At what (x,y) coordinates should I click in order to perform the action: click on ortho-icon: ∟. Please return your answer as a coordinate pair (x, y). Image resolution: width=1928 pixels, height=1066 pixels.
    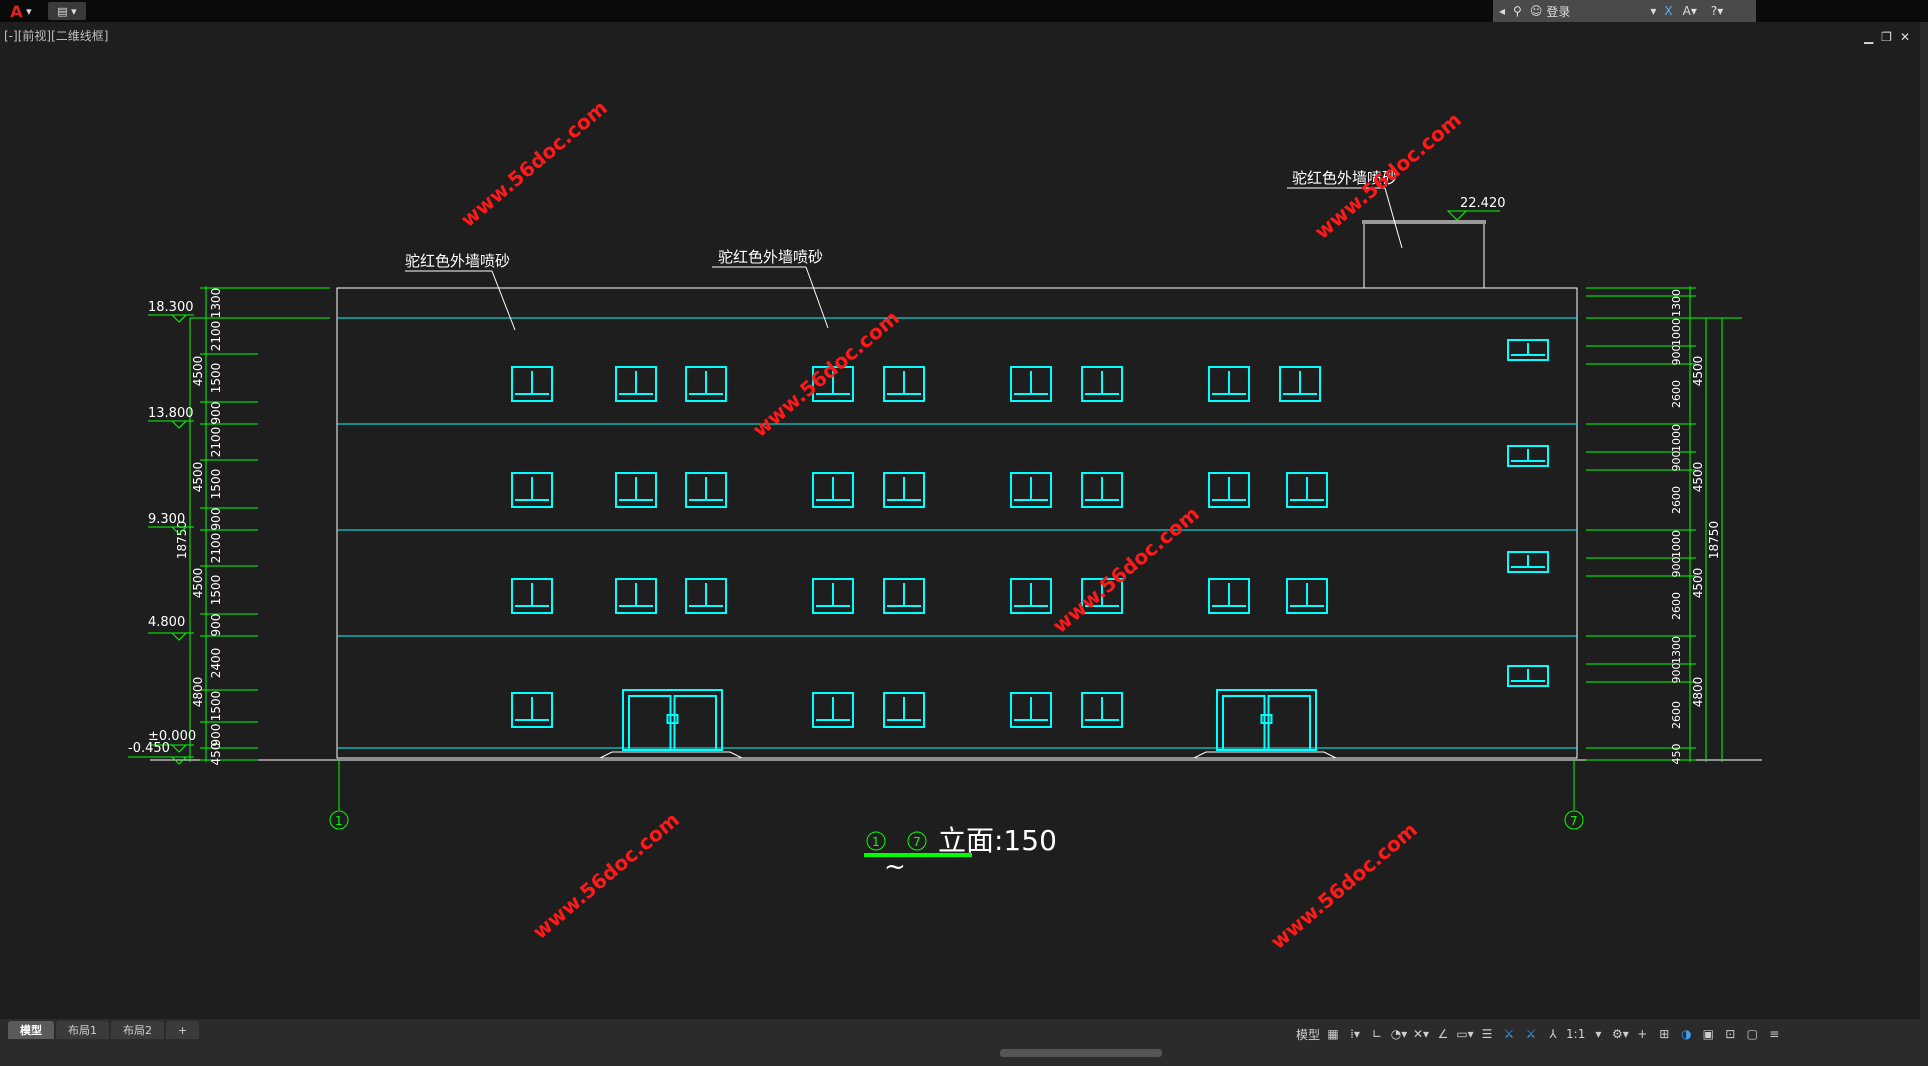
    Looking at the image, I should click on (1377, 1034).